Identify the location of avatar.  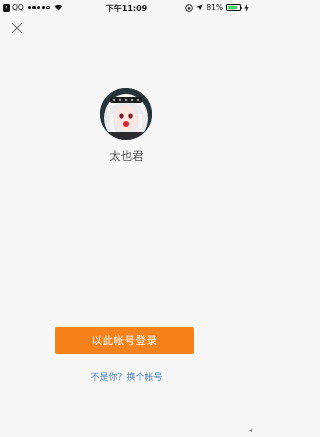
(126, 114).